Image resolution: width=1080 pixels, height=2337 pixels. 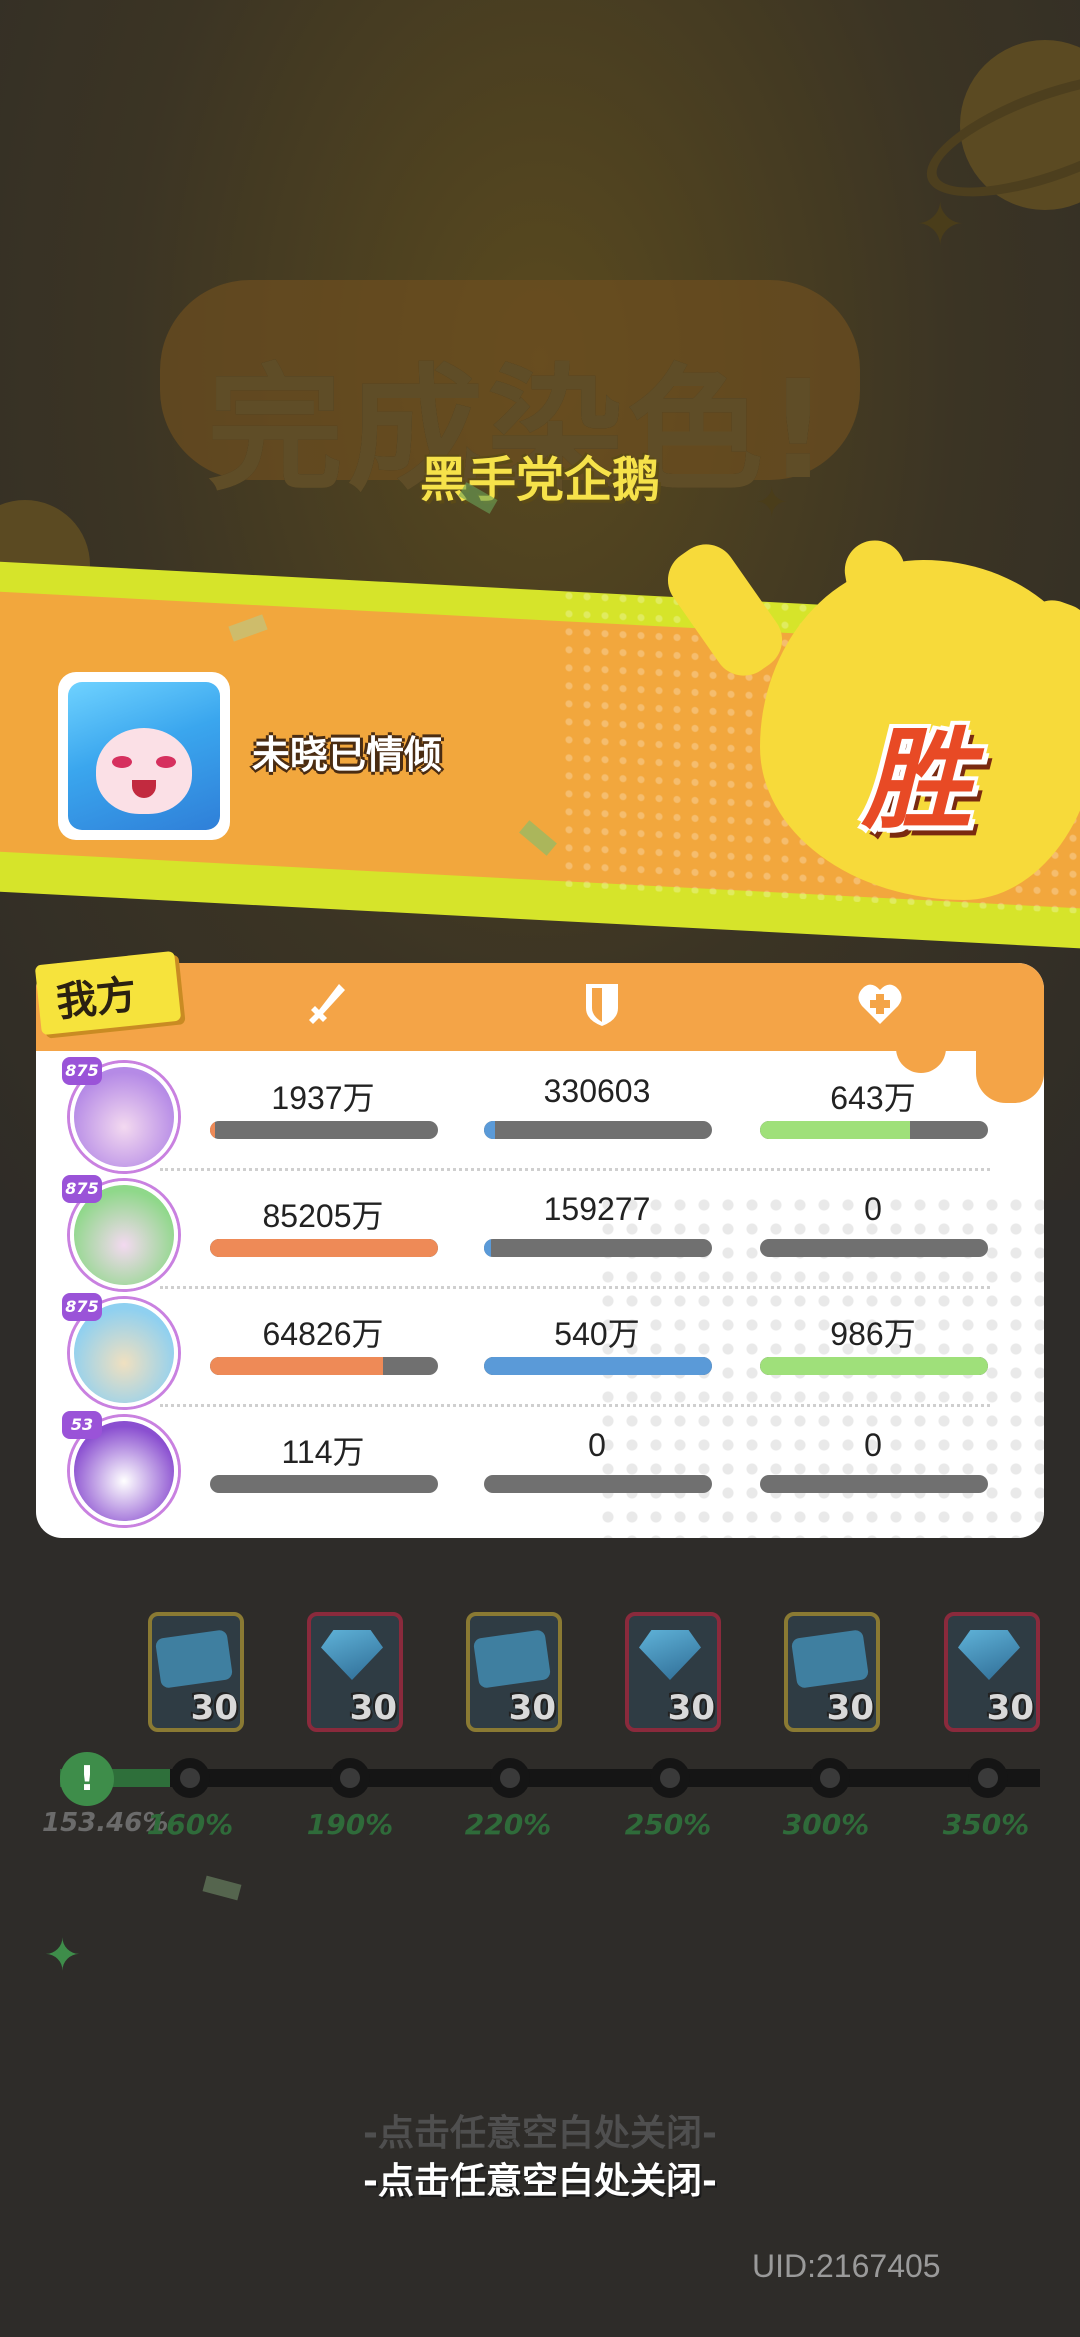 What do you see at coordinates (846, 2266) in the screenshot?
I see `user-id: UID:2167405` at bounding box center [846, 2266].